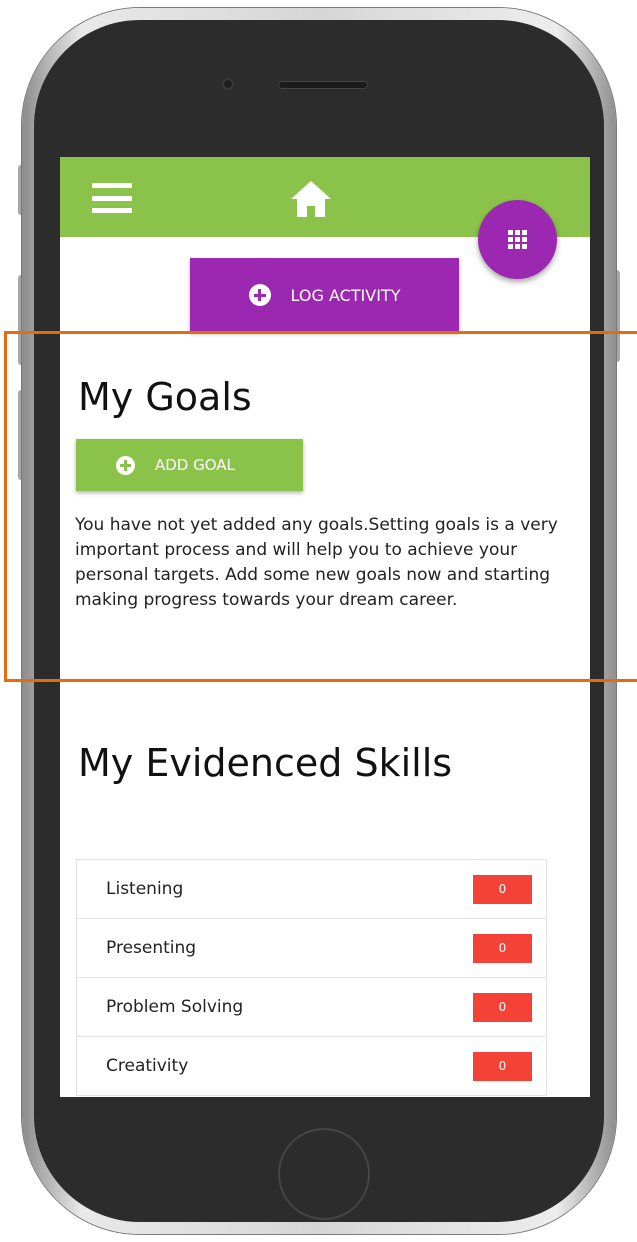  I want to click on list-item: Listening 0, so click(311, 889).